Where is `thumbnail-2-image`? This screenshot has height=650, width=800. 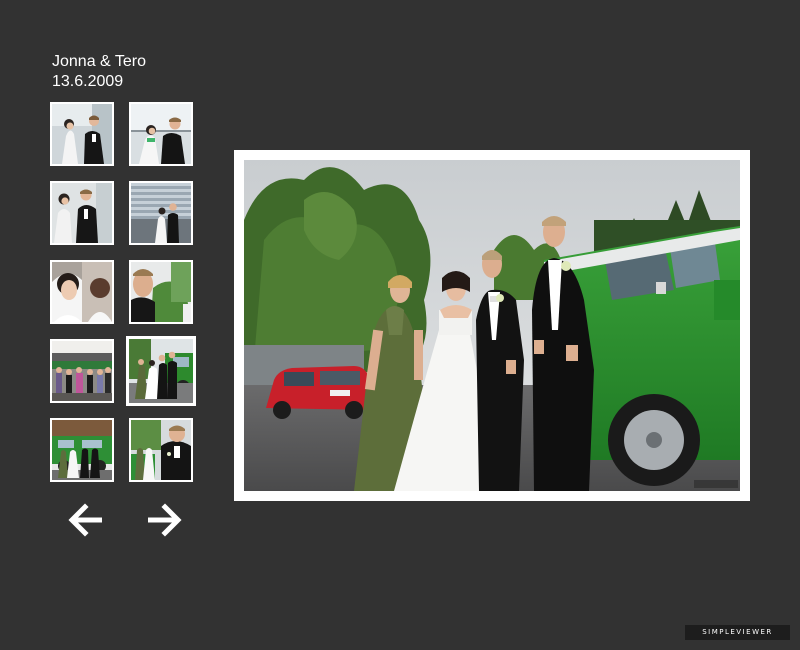 thumbnail-2-image is located at coordinates (161, 134).